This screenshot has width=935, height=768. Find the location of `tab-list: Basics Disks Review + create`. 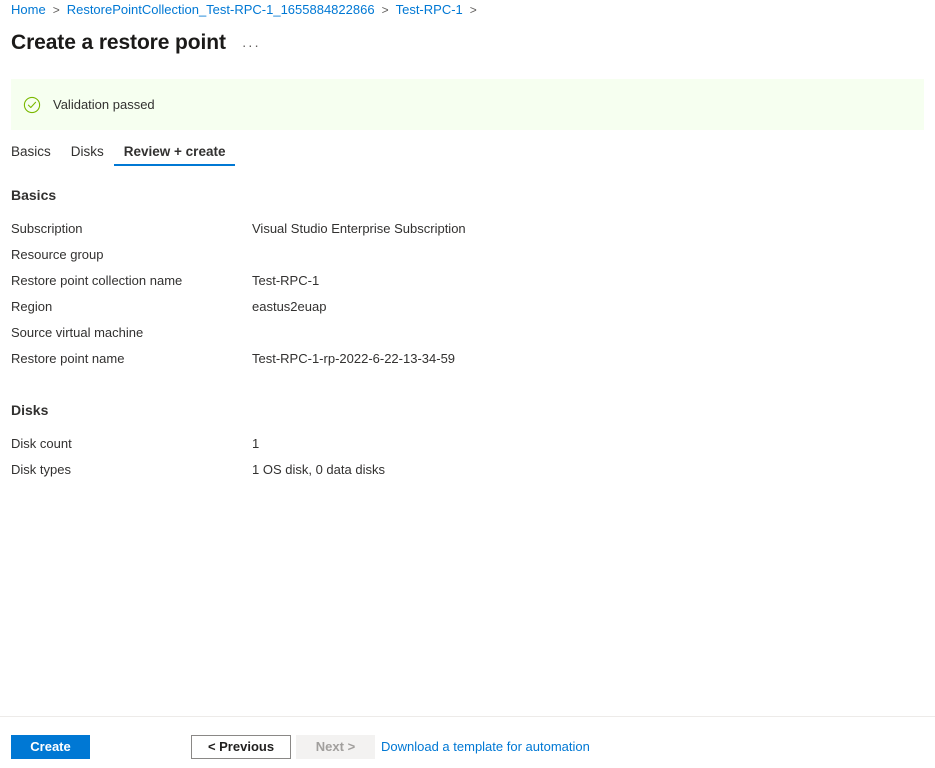

tab-list: Basics Disks Review + create is located at coordinates (123, 156).